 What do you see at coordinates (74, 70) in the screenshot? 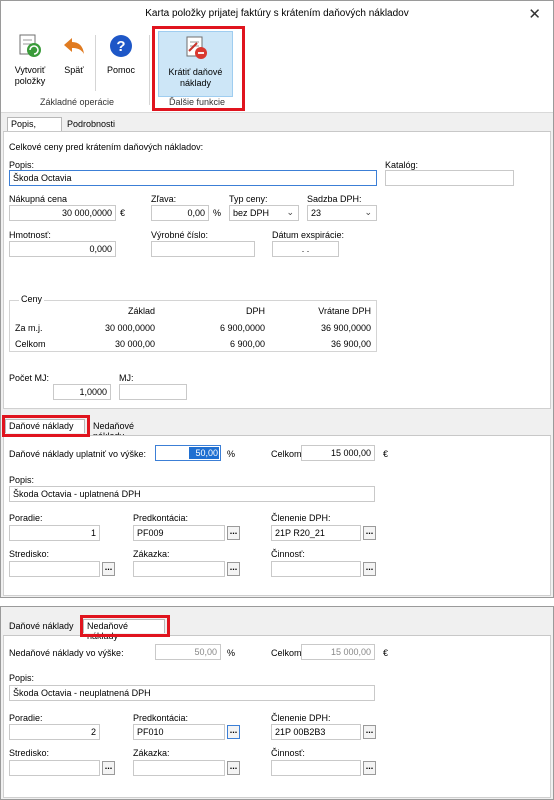
I see `back-label: Späť` at bounding box center [74, 70].